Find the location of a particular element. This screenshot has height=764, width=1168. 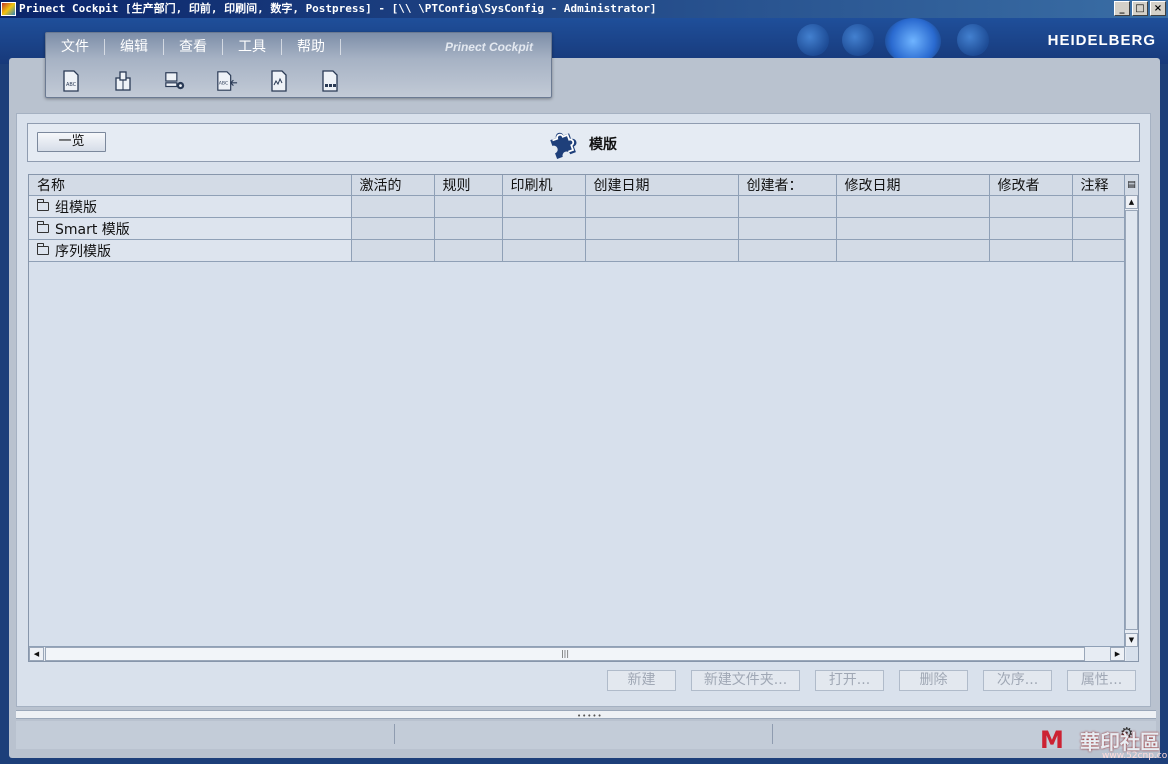

panel-splitter: ••••• is located at coordinates (586, 715).